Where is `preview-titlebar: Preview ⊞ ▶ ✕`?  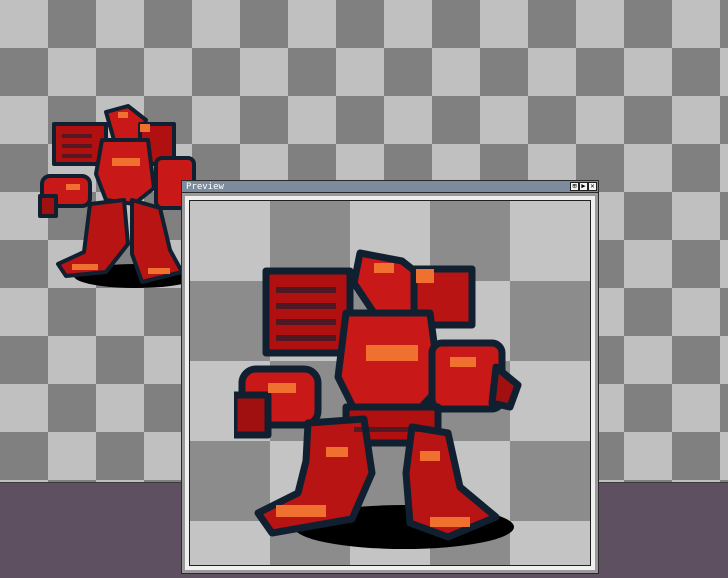
preview-titlebar: Preview ⊞ ▶ ✕ is located at coordinates (390, 187).